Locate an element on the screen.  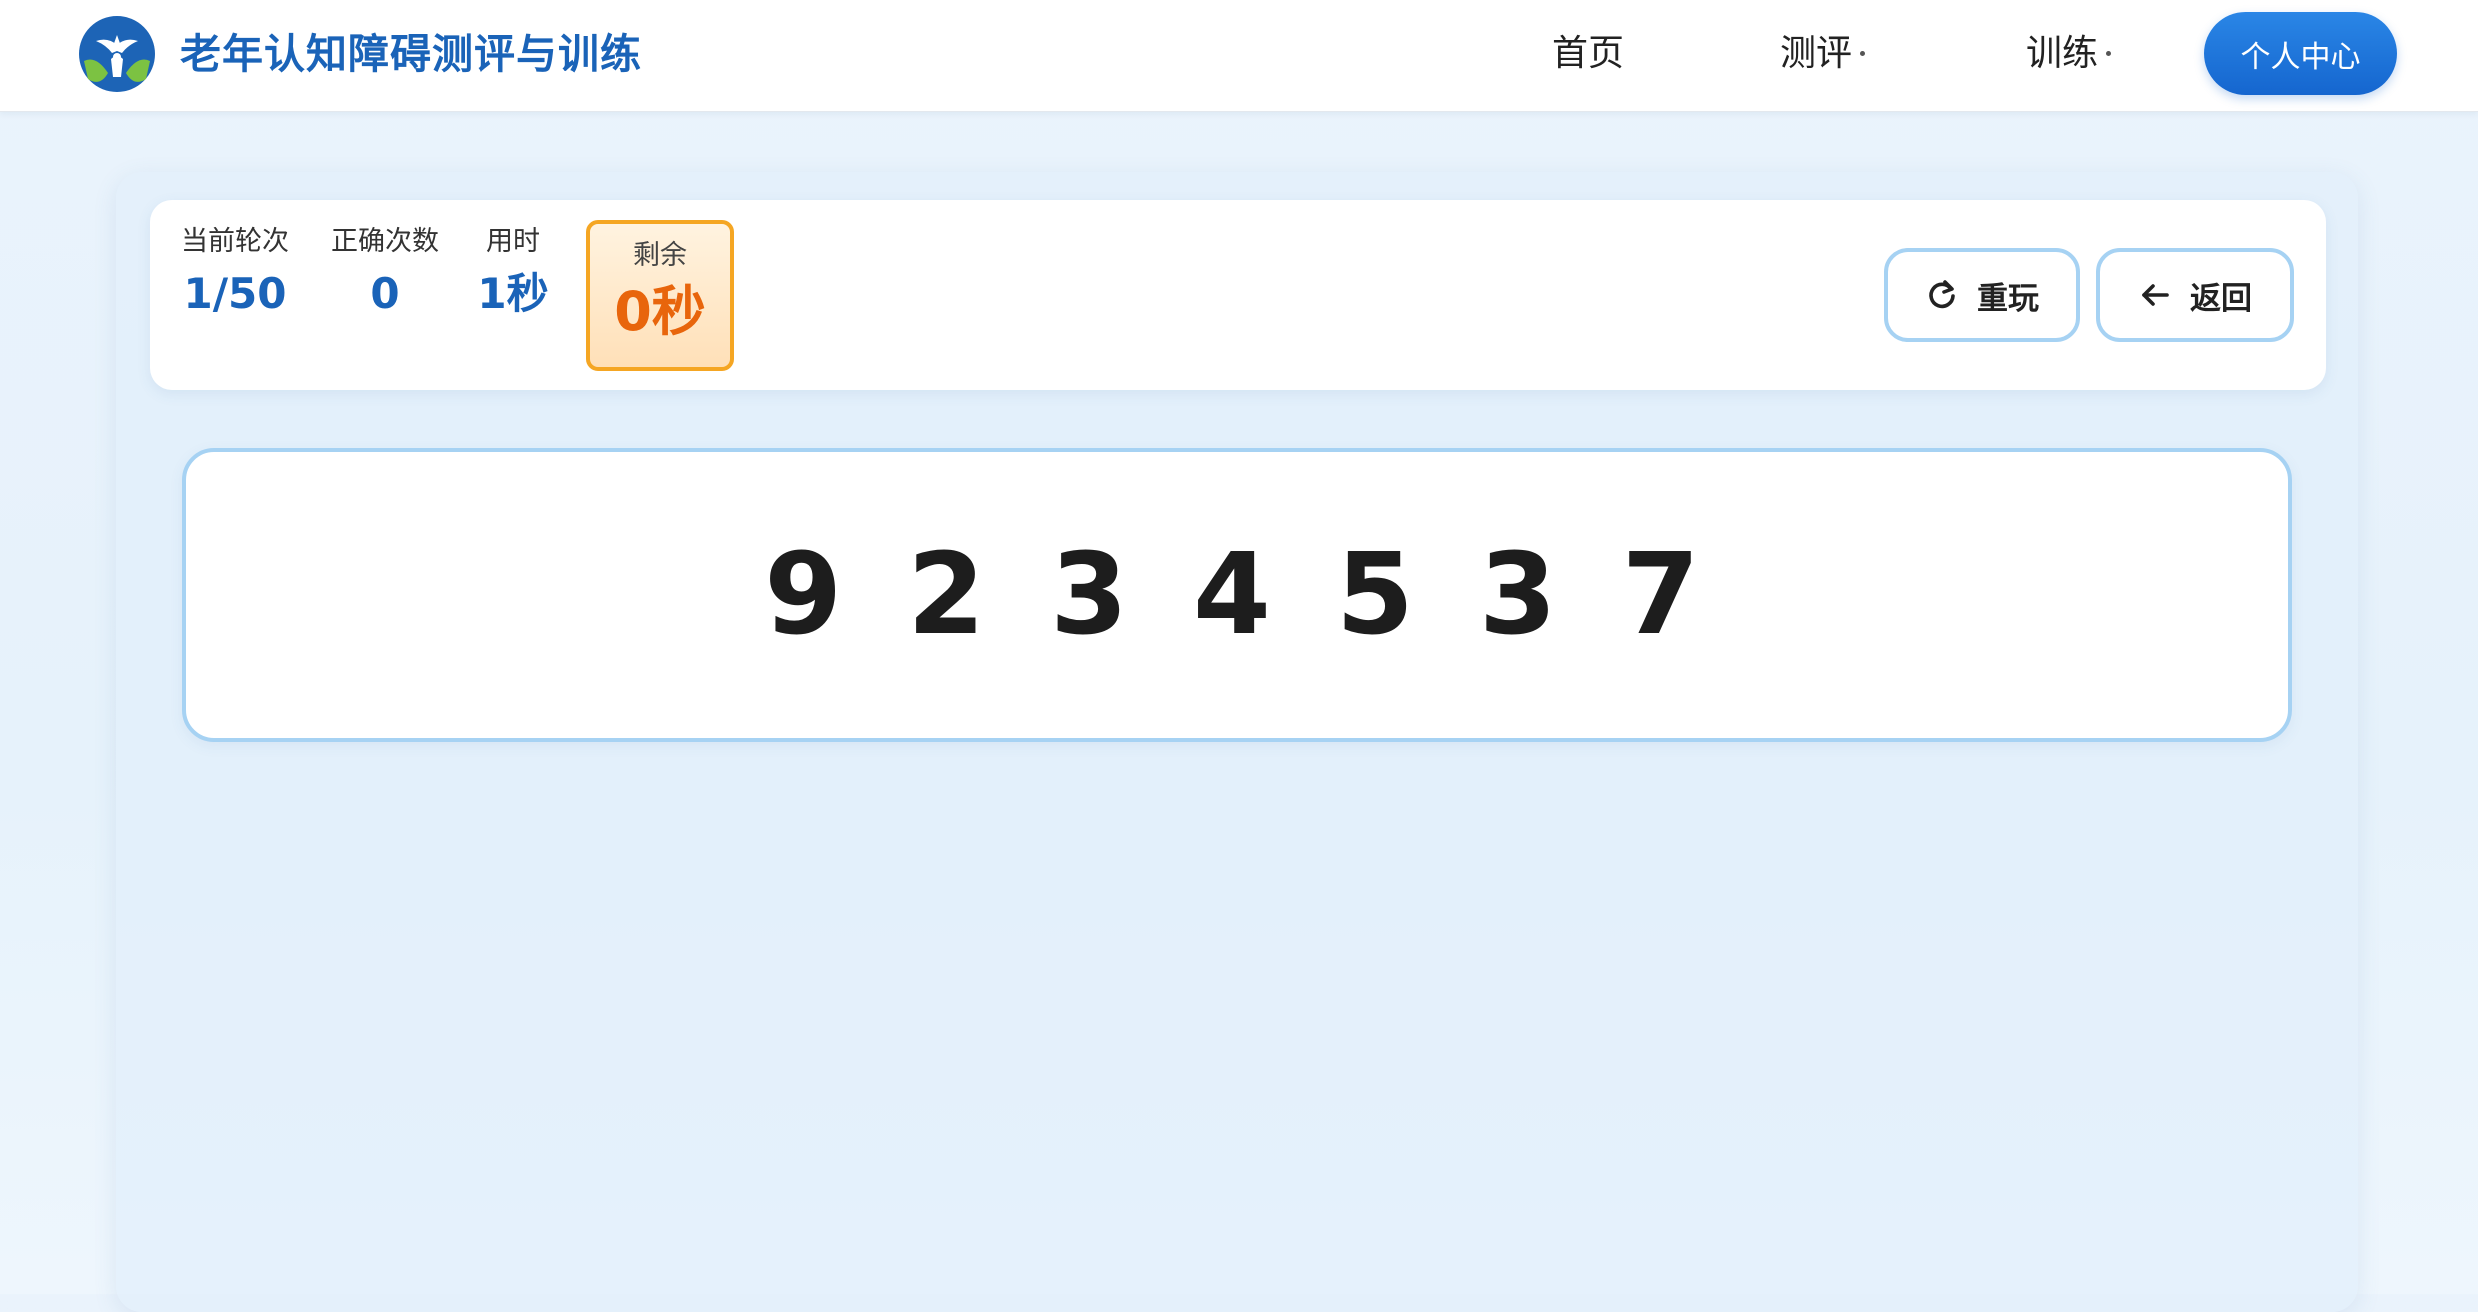
nav-training-dropdown: 训练 is located at coordinates (2069, 54).